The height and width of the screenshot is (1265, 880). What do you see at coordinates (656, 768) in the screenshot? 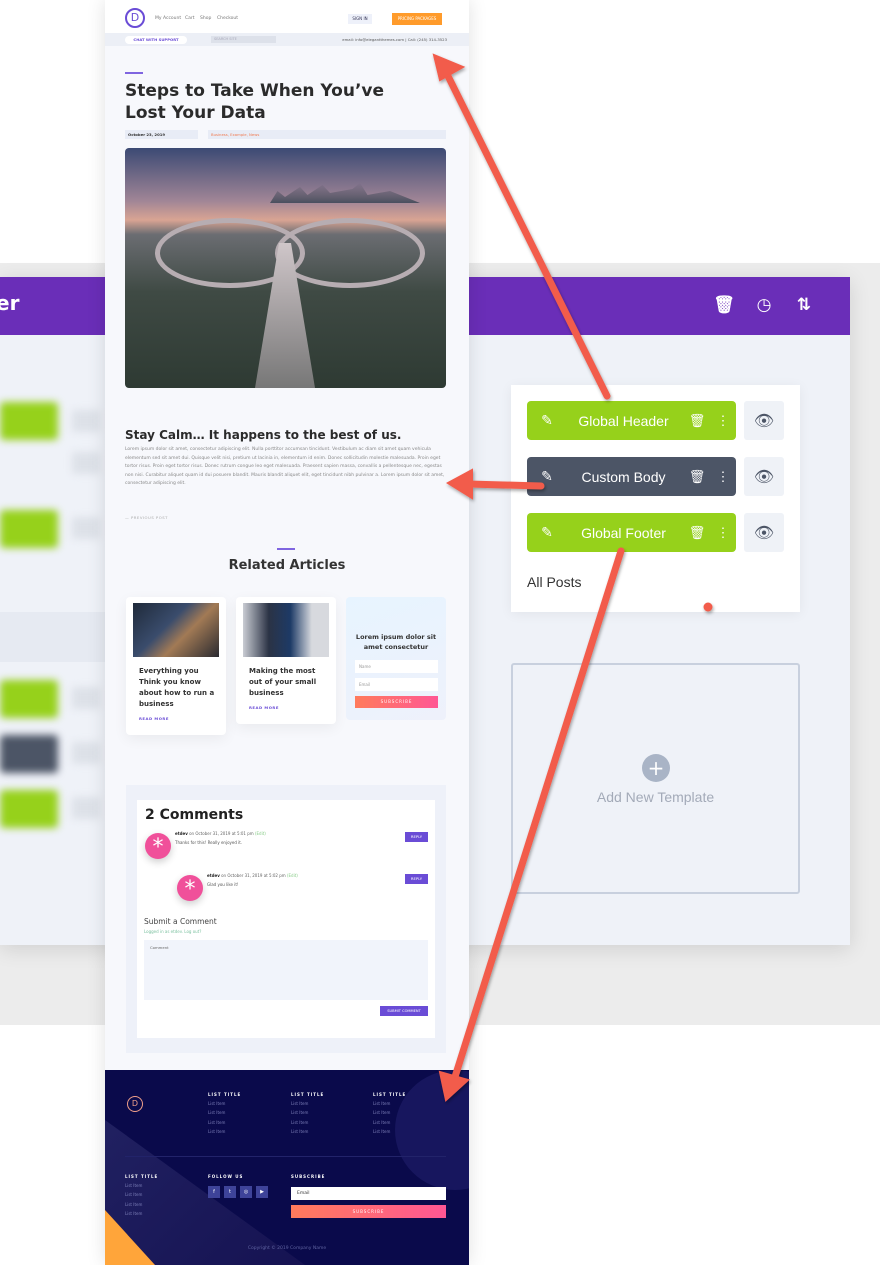
I see `plus-icon: +` at bounding box center [656, 768].